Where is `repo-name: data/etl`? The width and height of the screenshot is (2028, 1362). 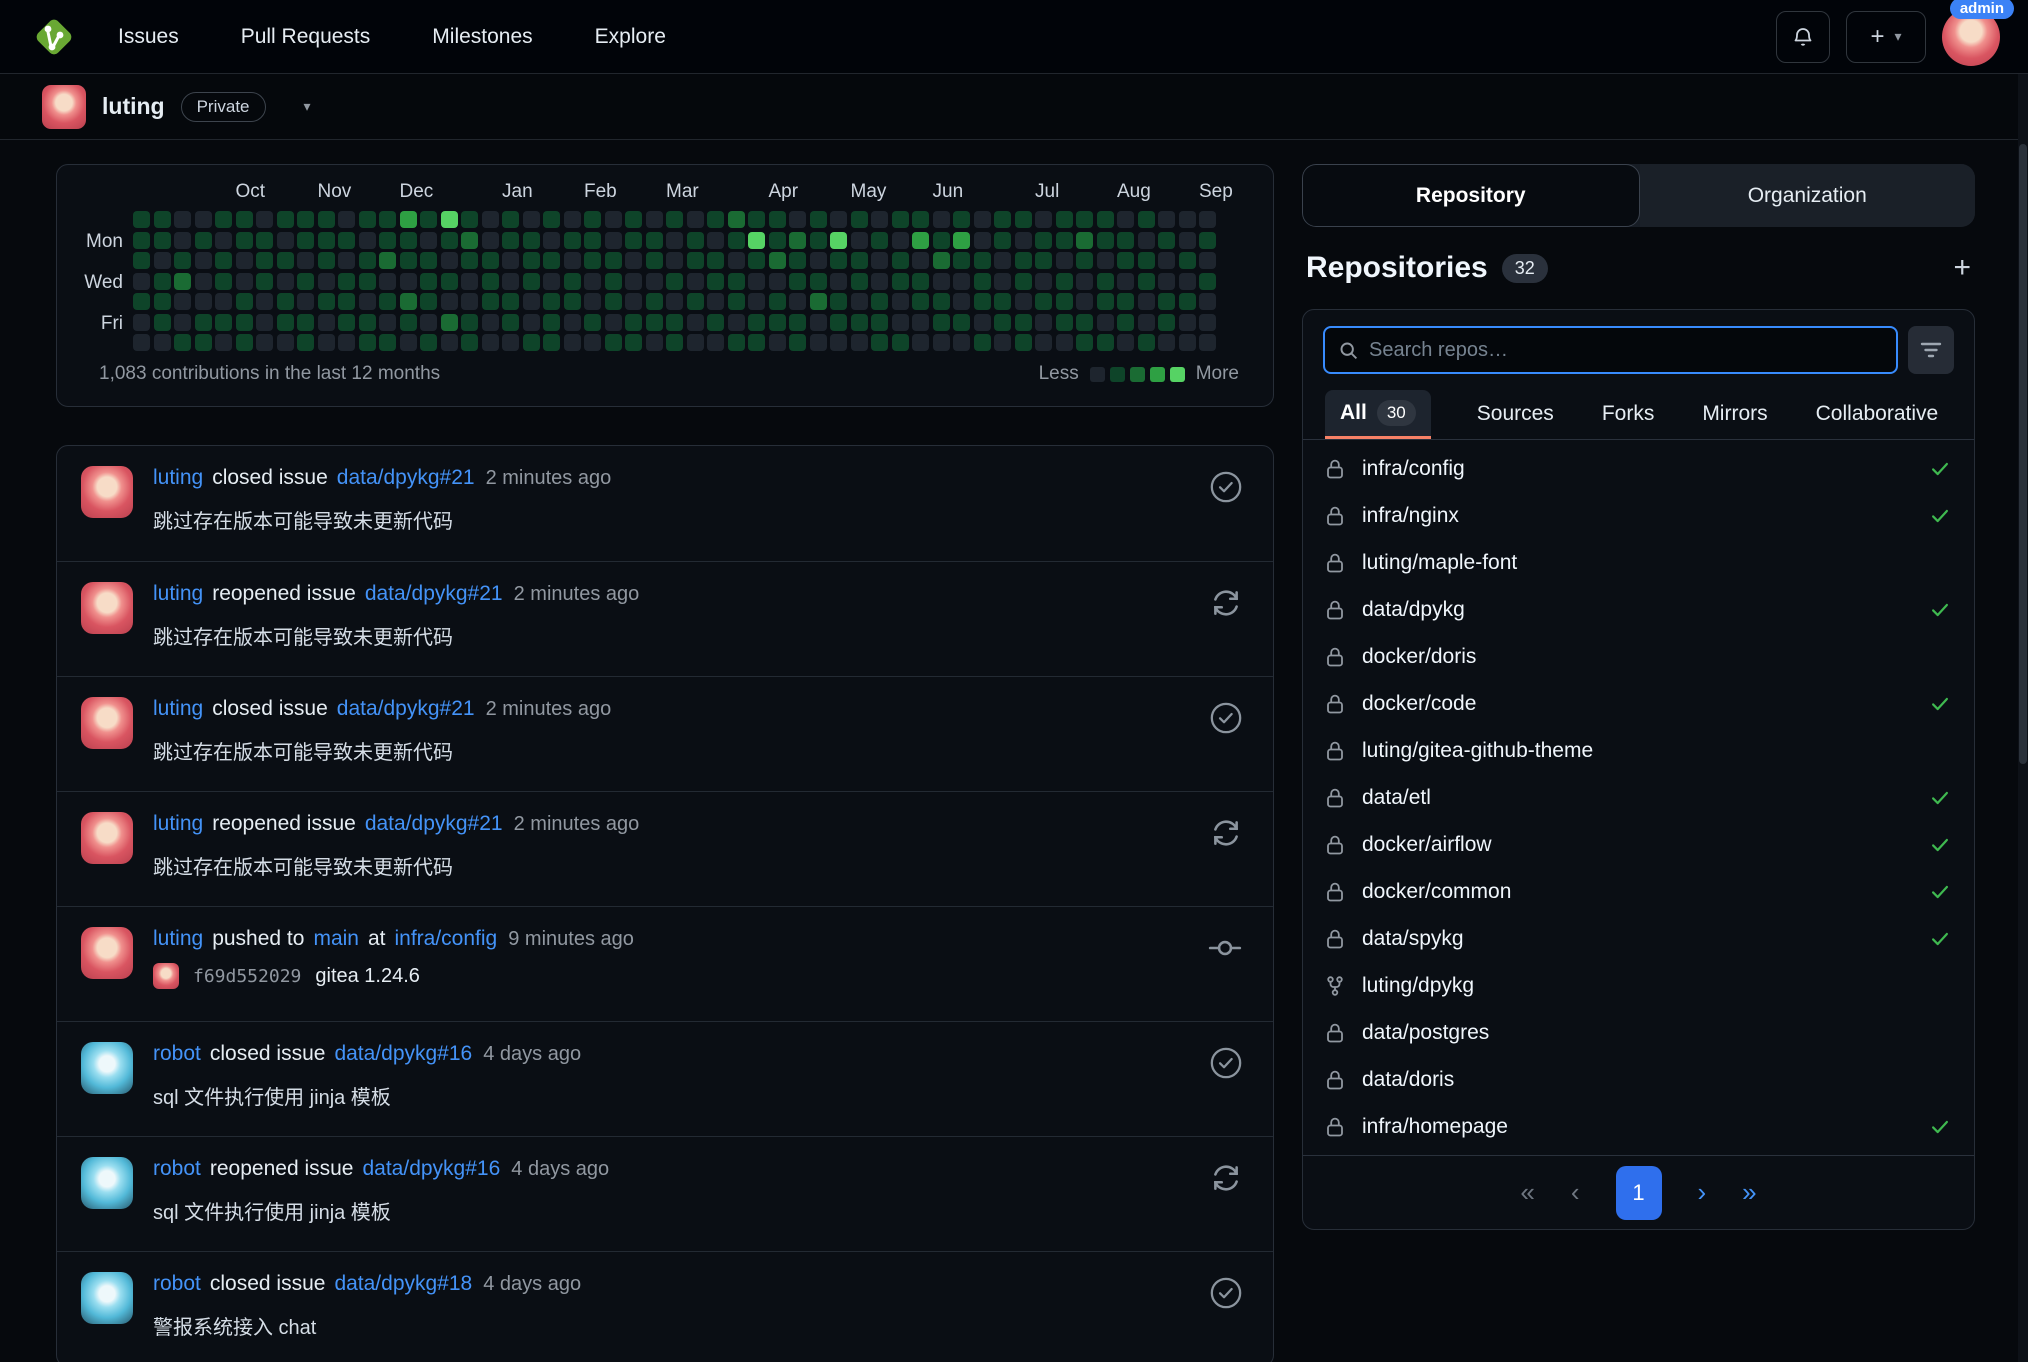 repo-name: data/etl is located at coordinates (1396, 798).